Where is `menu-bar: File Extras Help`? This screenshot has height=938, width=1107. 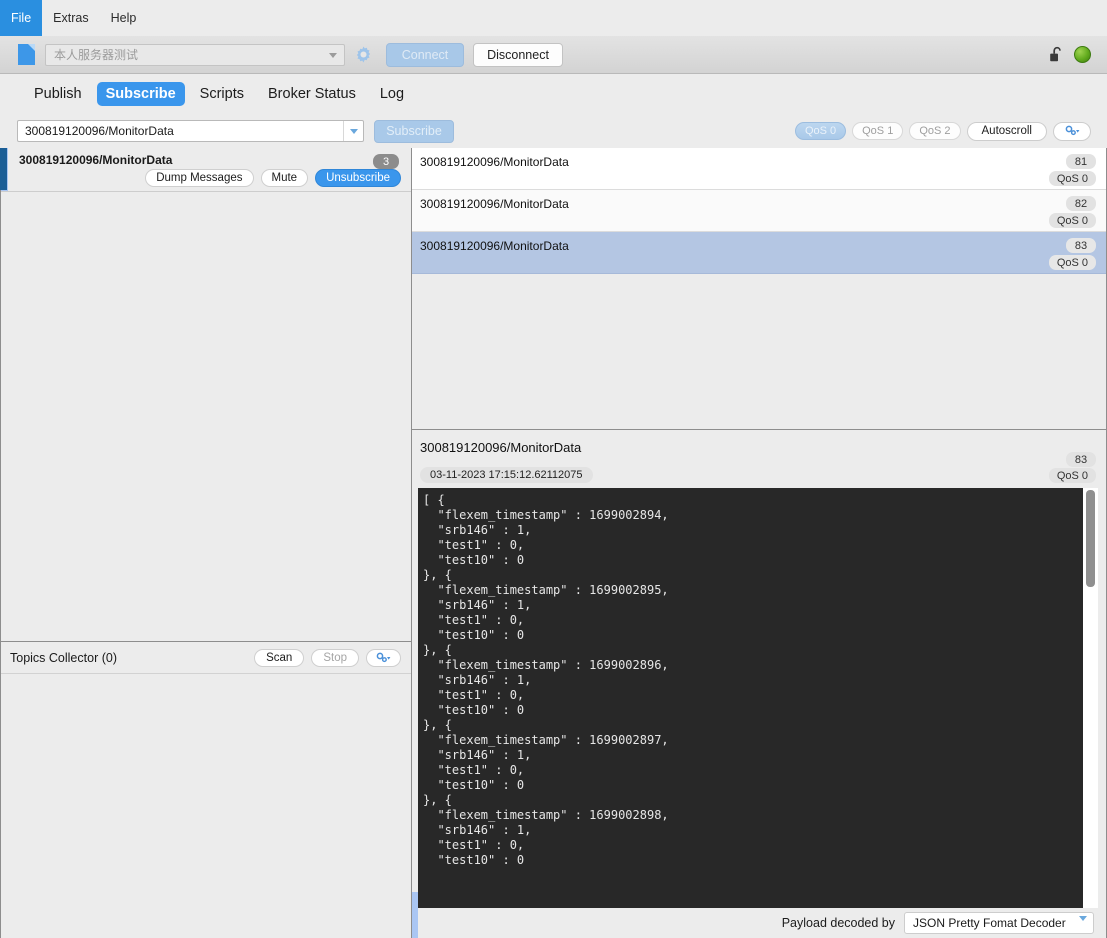
menu-bar: File Extras Help is located at coordinates (553, 18).